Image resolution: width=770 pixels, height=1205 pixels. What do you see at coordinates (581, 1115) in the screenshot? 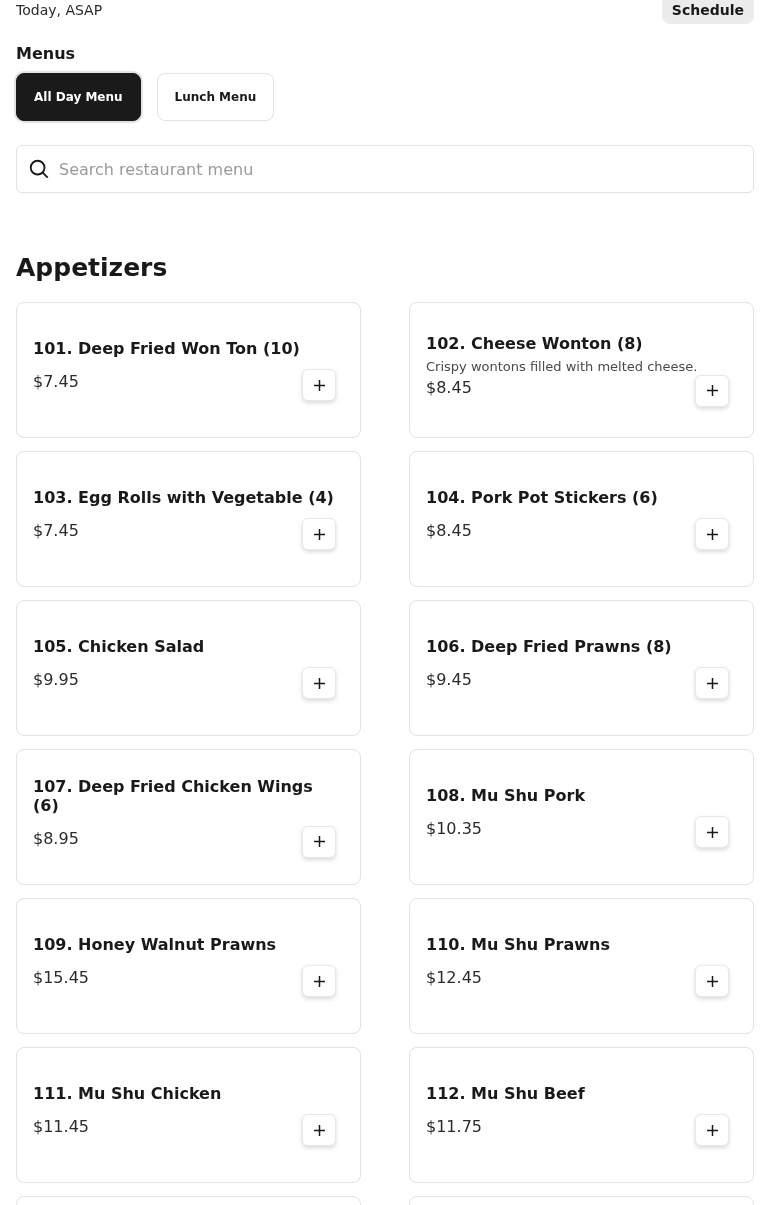
I see `menu-item-card: 112. Mu Shu Beef $11.75` at bounding box center [581, 1115].